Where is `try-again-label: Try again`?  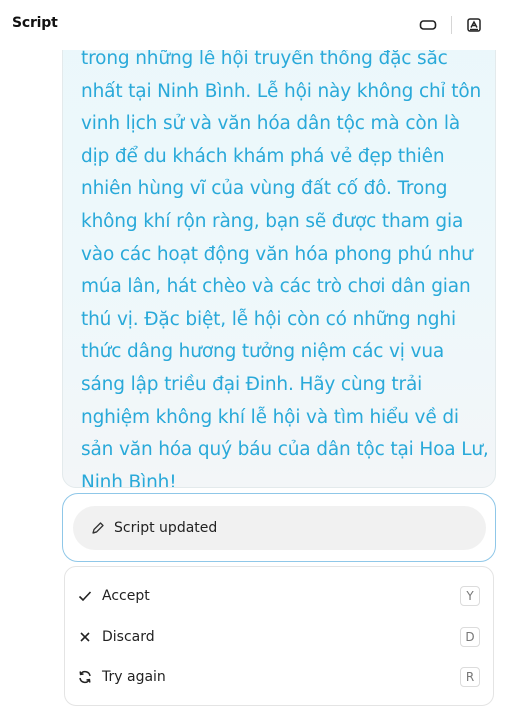
try-again-label: Try again is located at coordinates (134, 677).